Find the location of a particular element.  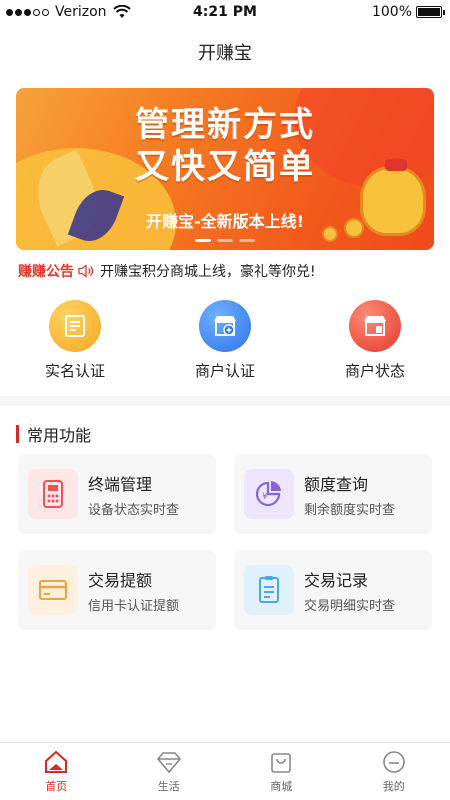

pie-yuan-icon: ¥ is located at coordinates (268, 494).